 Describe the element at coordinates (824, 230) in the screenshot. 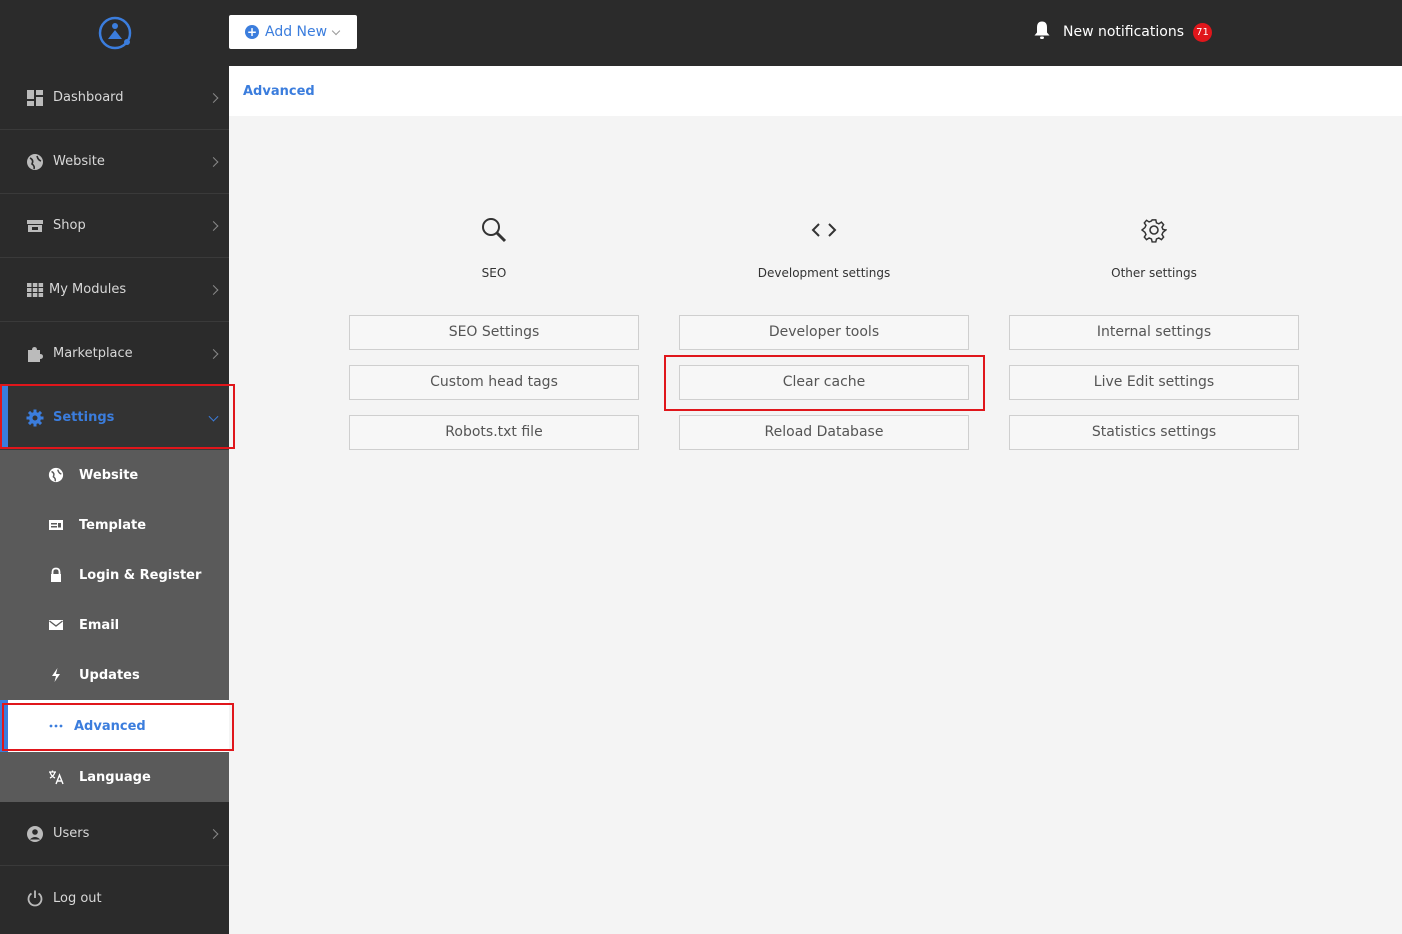

I see `code-icon` at that location.